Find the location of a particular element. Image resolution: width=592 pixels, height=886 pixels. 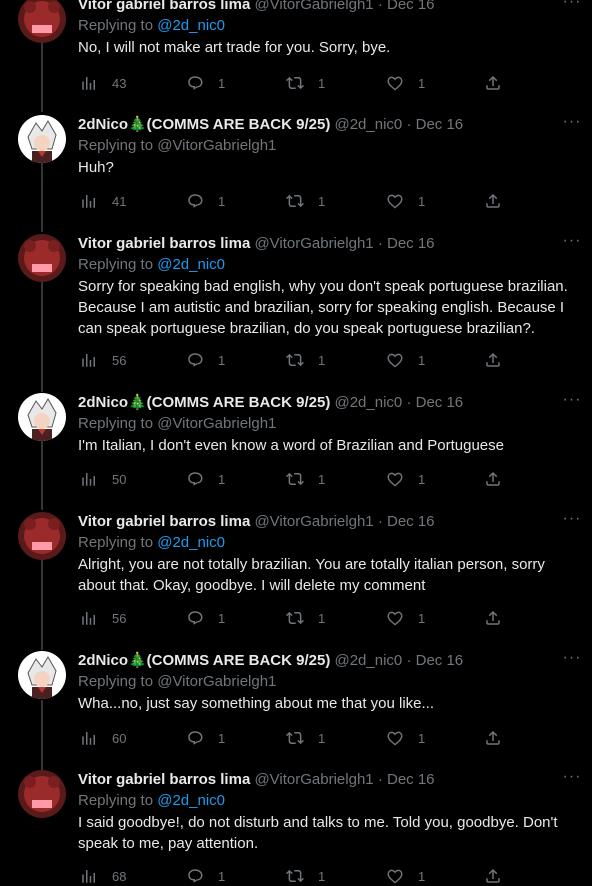

views-button: 43 is located at coordinates (103, 83).